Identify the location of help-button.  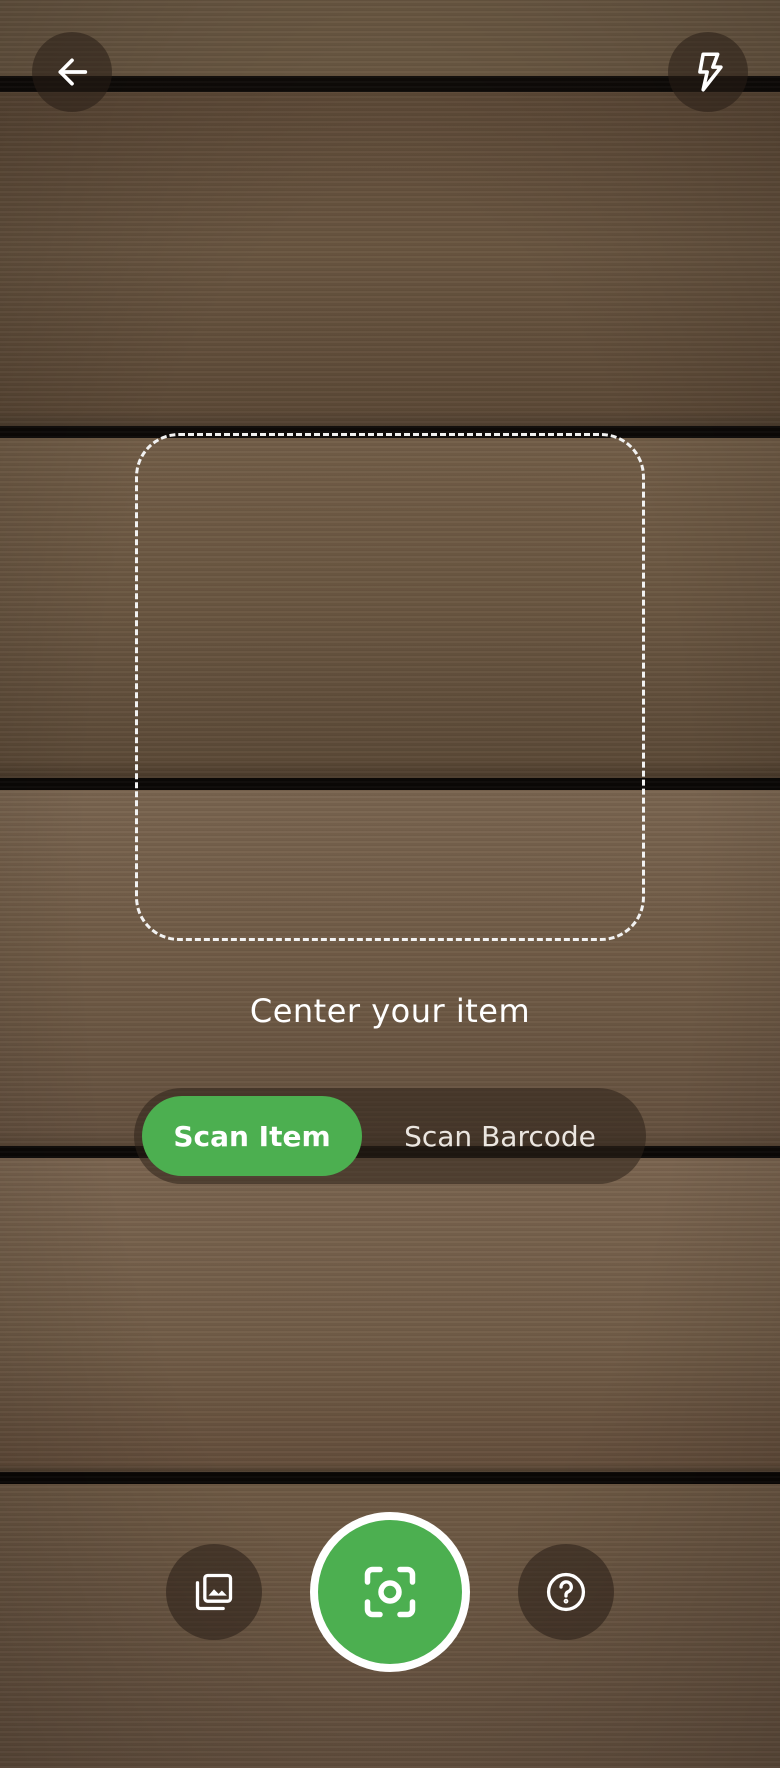
(566, 1592).